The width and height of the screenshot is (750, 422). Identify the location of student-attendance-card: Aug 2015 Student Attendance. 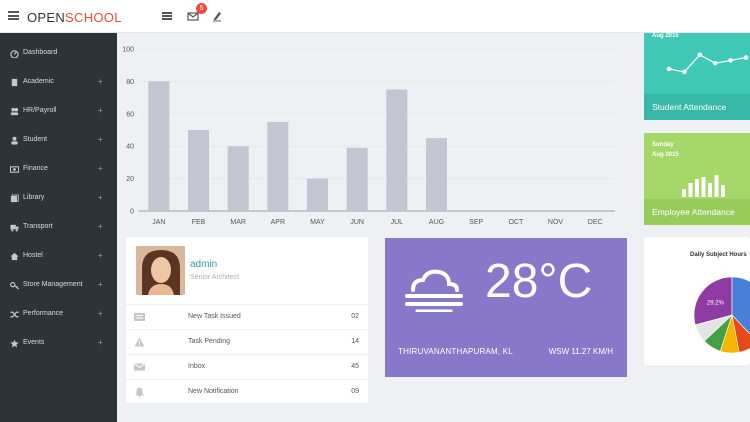
(697, 76).